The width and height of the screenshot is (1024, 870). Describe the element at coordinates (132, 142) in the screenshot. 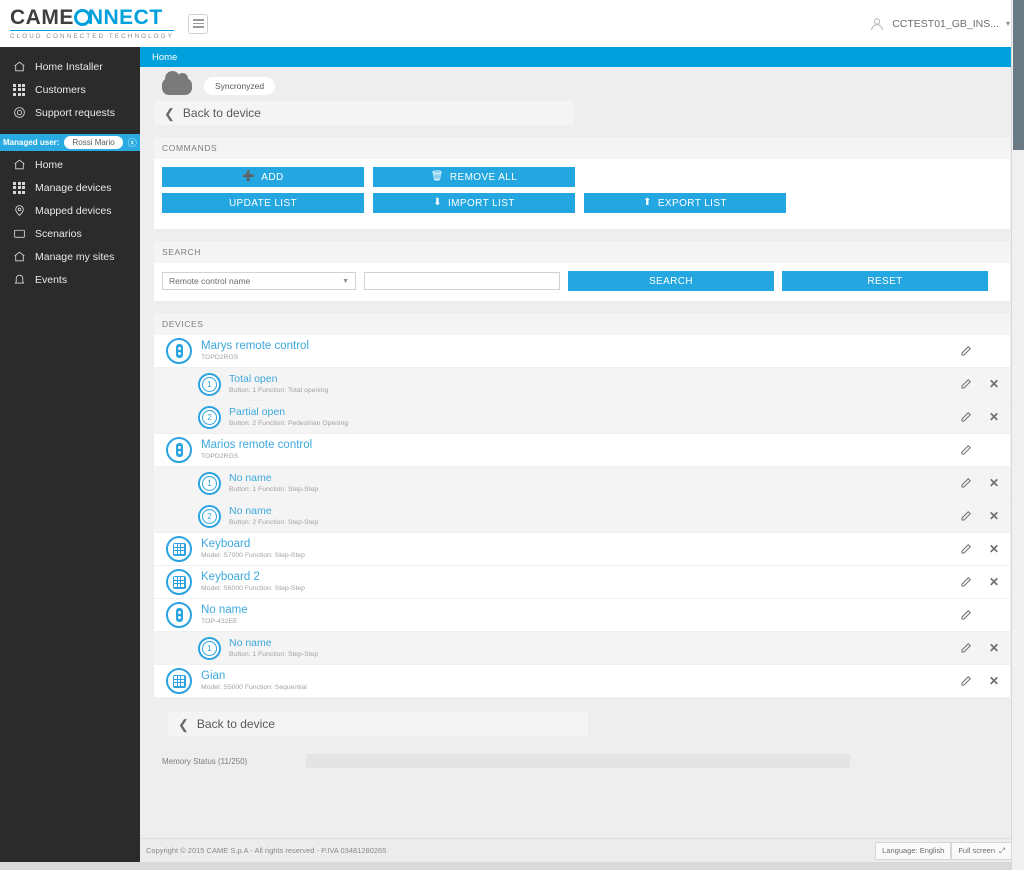

I see `close-circle-icon: ⓧ` at that location.